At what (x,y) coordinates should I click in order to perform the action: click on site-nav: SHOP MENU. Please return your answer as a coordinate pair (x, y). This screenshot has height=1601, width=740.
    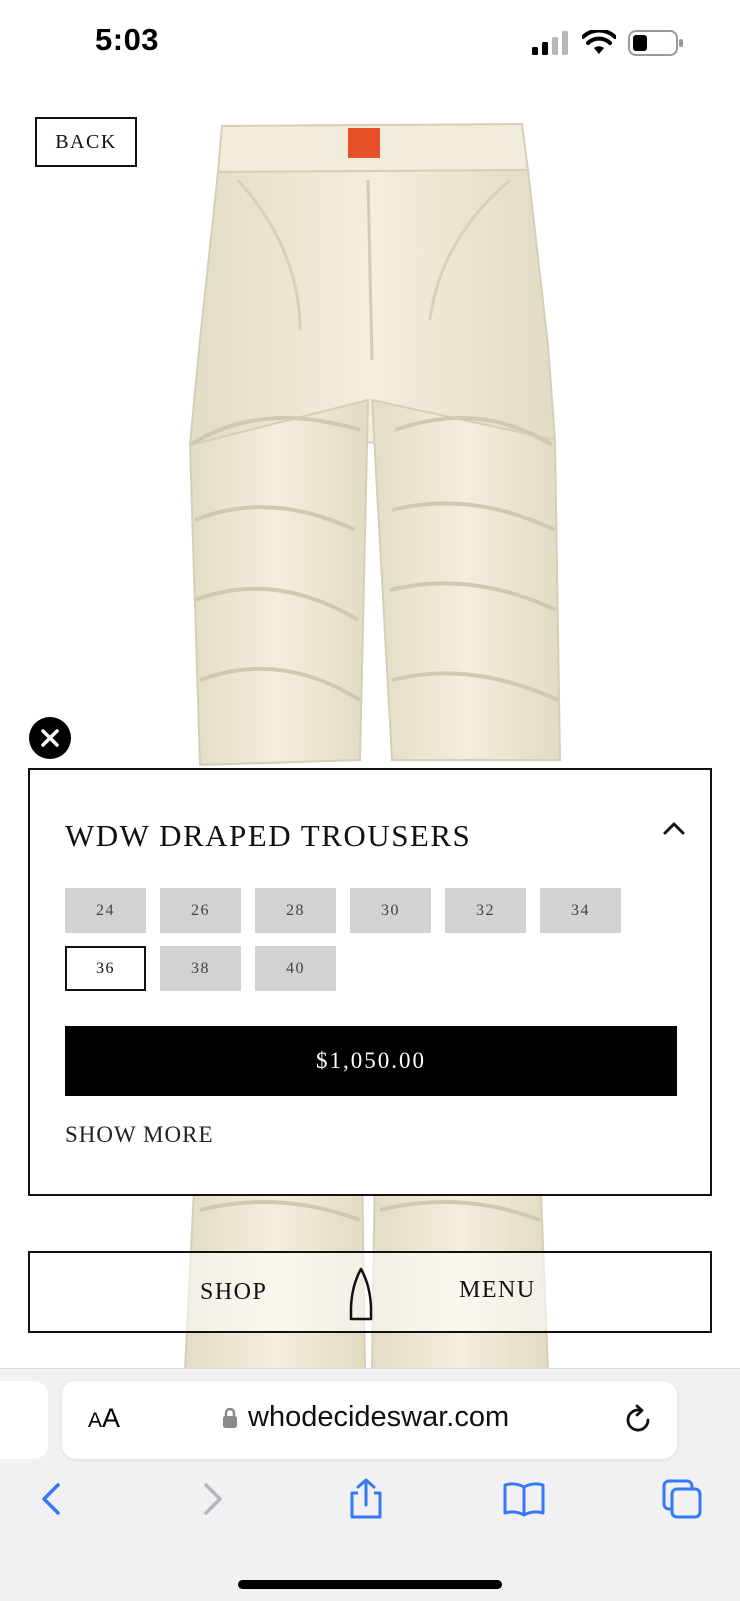
    Looking at the image, I should click on (370, 1292).